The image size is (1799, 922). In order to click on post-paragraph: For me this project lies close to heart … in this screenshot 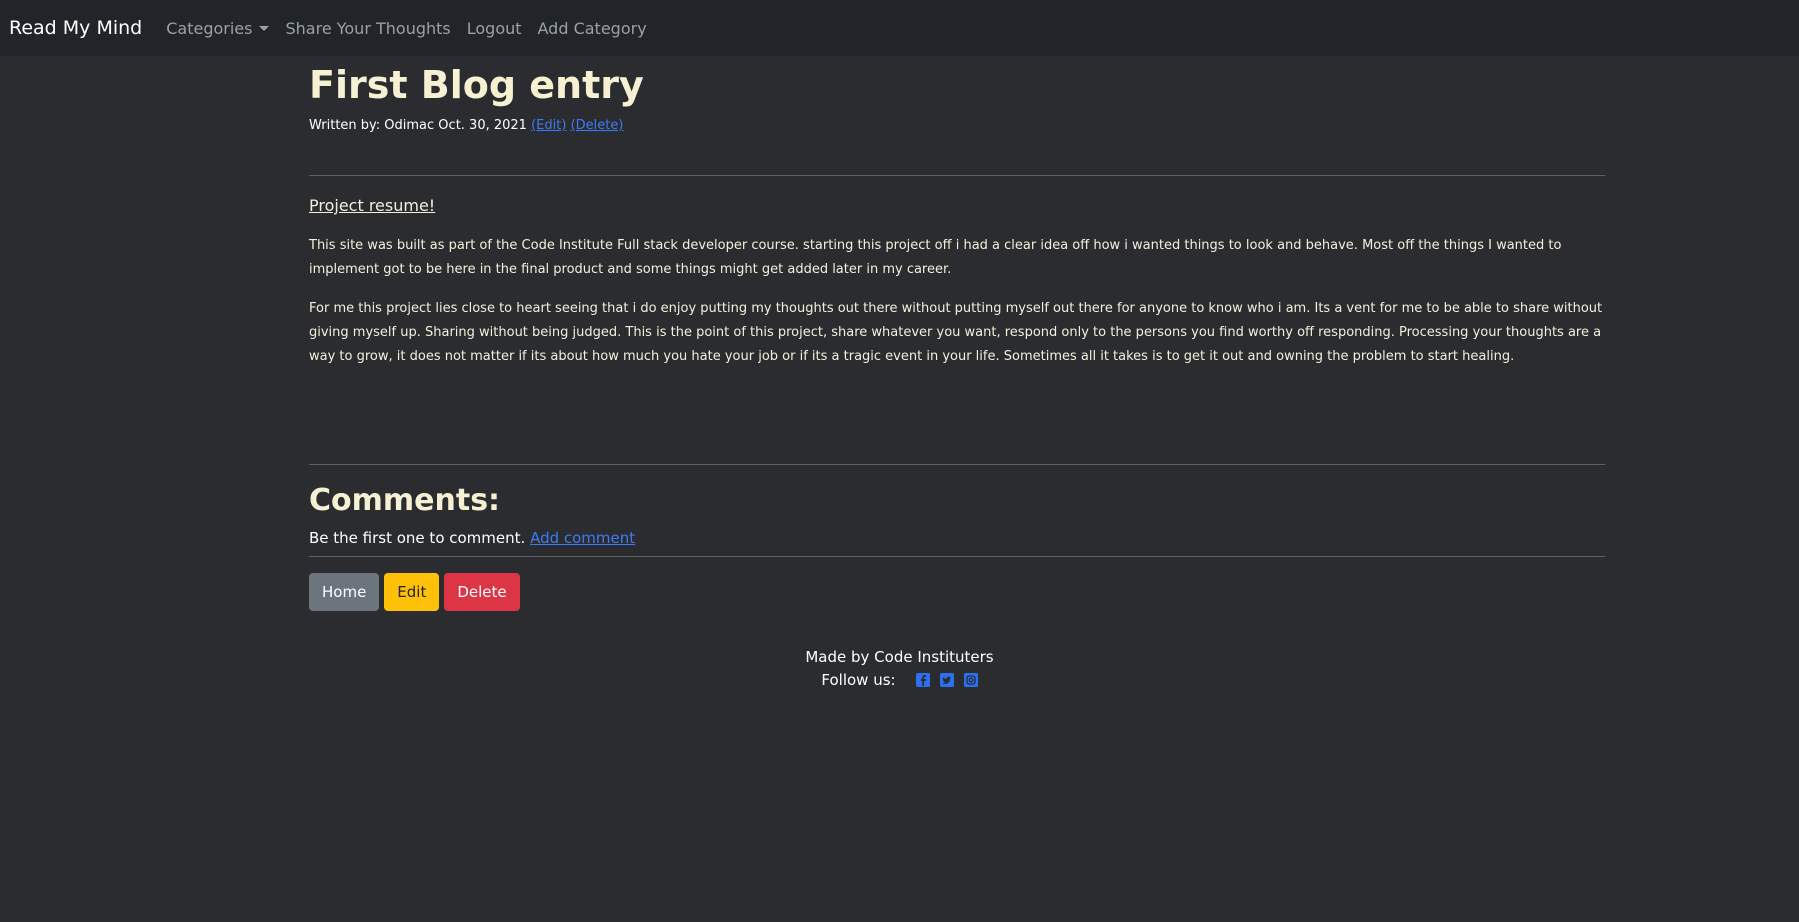, I will do `click(956, 332)`.